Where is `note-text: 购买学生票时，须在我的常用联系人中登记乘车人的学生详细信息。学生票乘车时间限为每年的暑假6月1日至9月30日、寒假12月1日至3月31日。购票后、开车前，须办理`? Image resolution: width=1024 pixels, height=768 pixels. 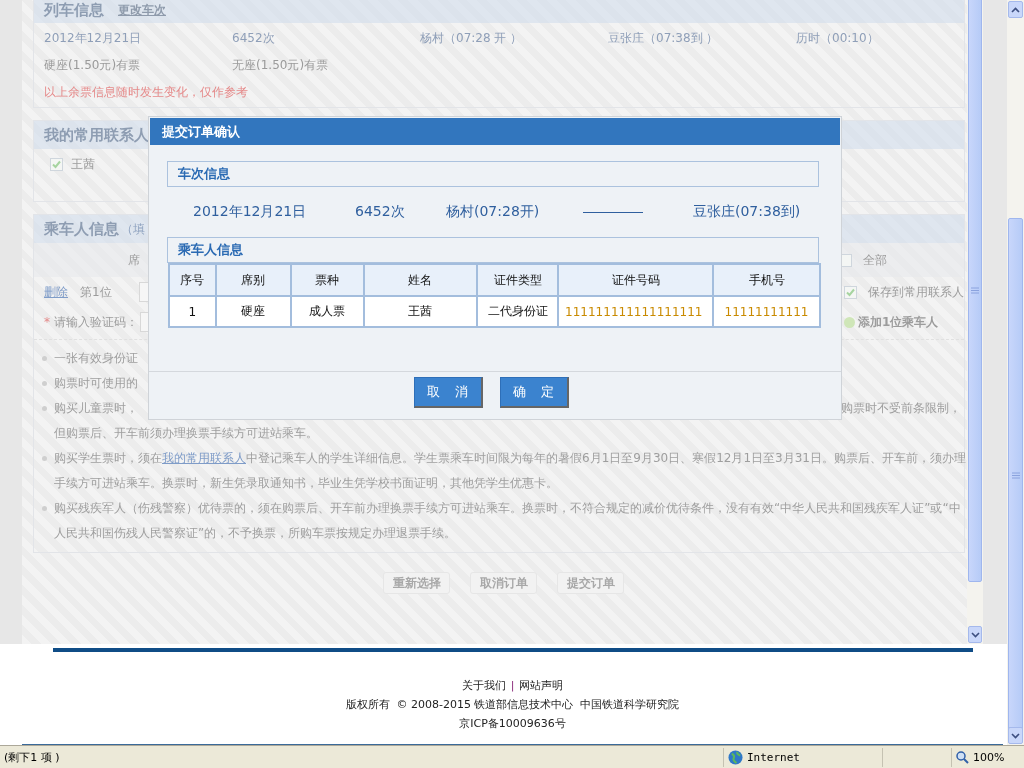 note-text: 购买学生票时，须在我的常用联系人中登记乘车人的学生详细信息。学生票乘车时间限为每年的暑假6月1日至9月30日、寒假12月1日至3月31日。购票后、开车前，须办理 is located at coordinates (510, 458).